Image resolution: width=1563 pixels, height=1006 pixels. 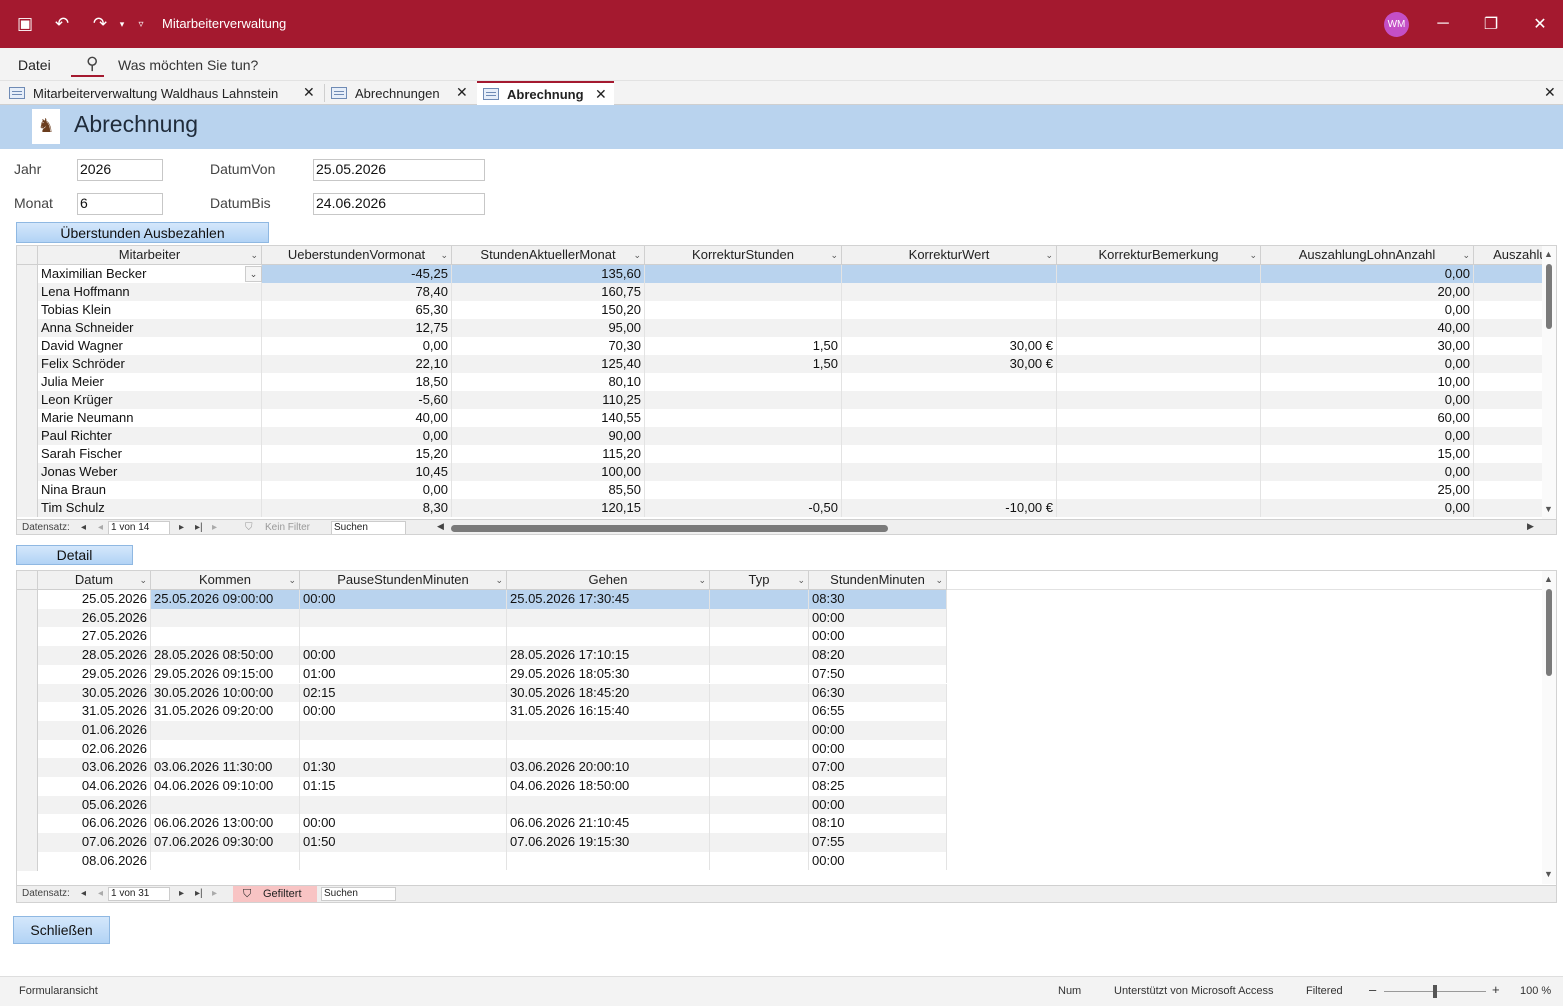 What do you see at coordinates (608, 580) in the screenshot?
I see `column-header: Gehen ⌄` at bounding box center [608, 580].